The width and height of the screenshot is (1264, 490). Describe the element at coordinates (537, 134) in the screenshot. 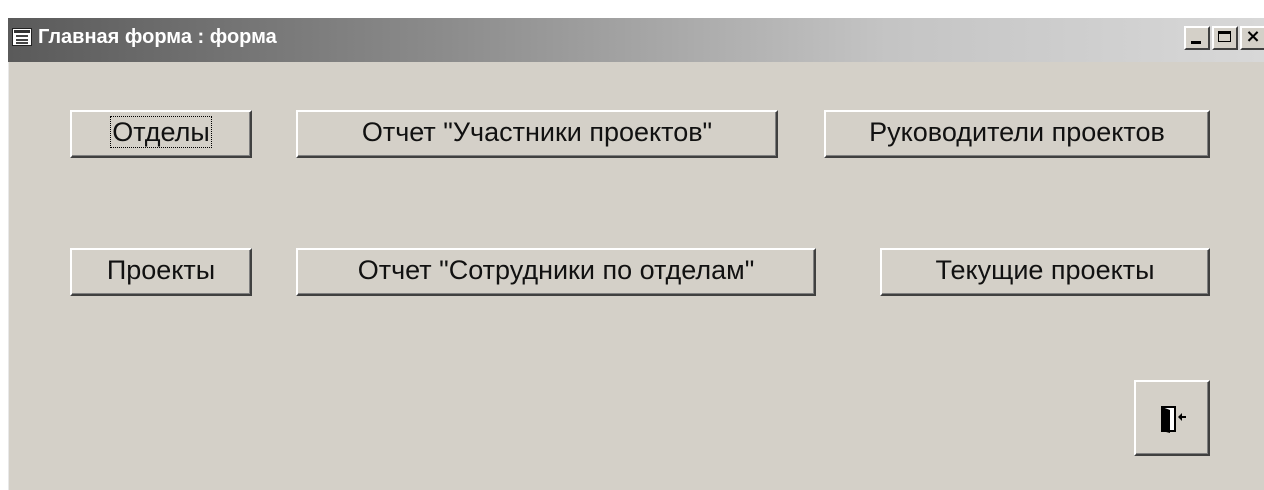

I see `project-participants-report-button: Отчет "Участники проектов"` at that location.